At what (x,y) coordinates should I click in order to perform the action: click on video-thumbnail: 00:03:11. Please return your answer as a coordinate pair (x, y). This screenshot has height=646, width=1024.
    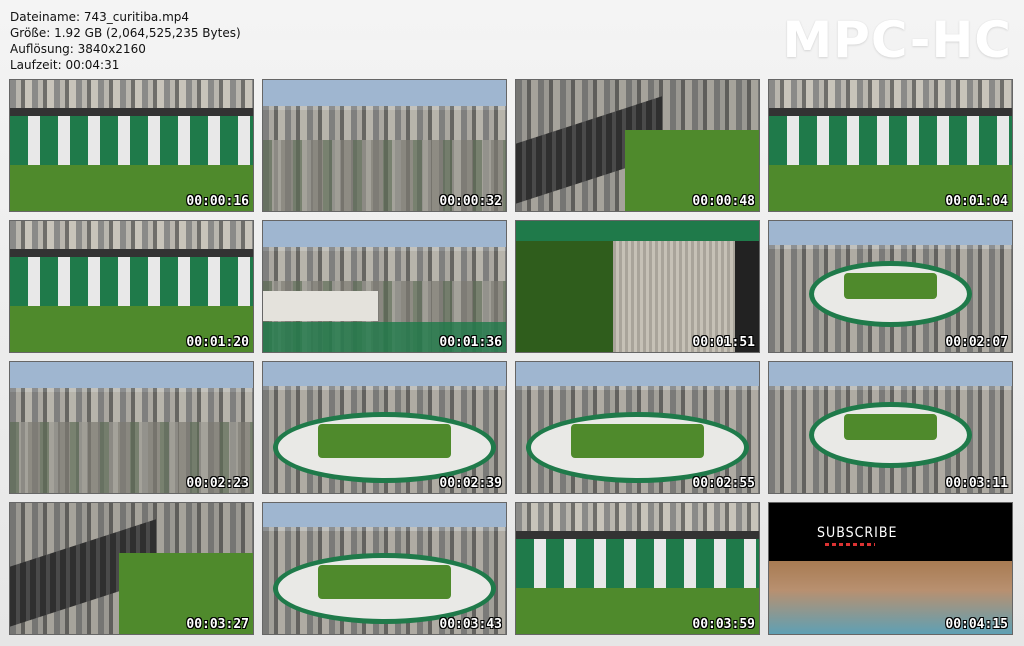
    Looking at the image, I should click on (890, 427).